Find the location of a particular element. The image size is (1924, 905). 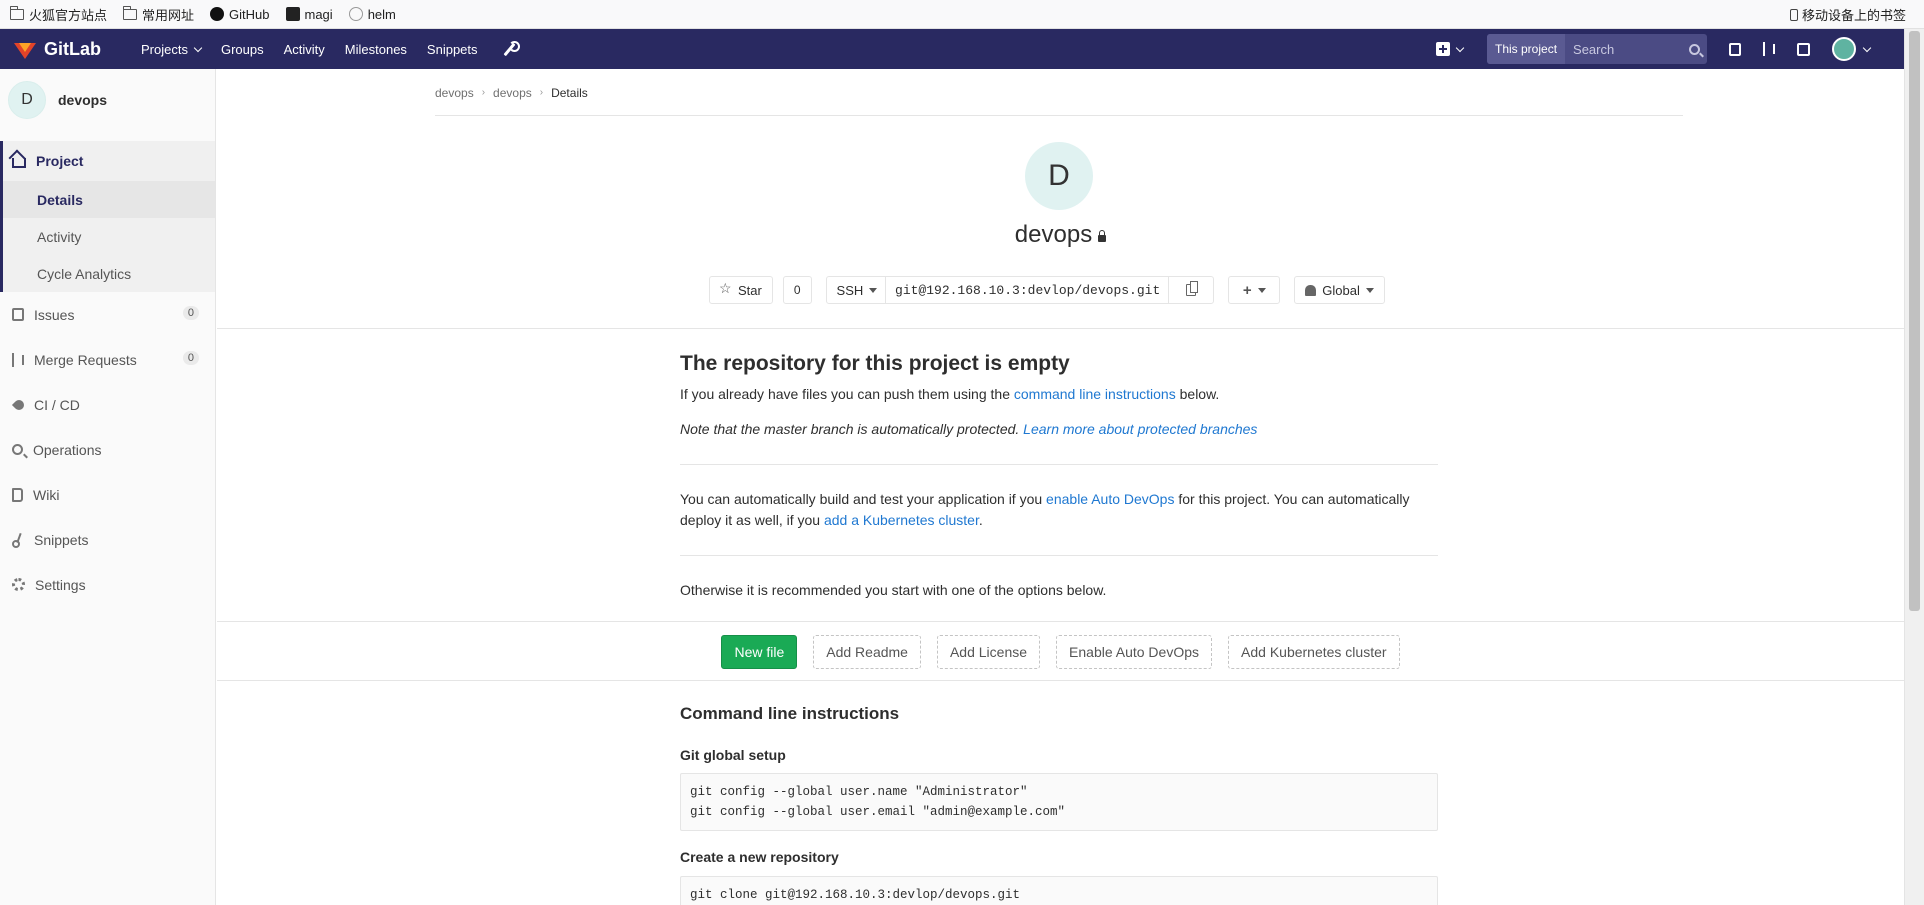

gitlab-logo: GitLab is located at coordinates (57, 49).